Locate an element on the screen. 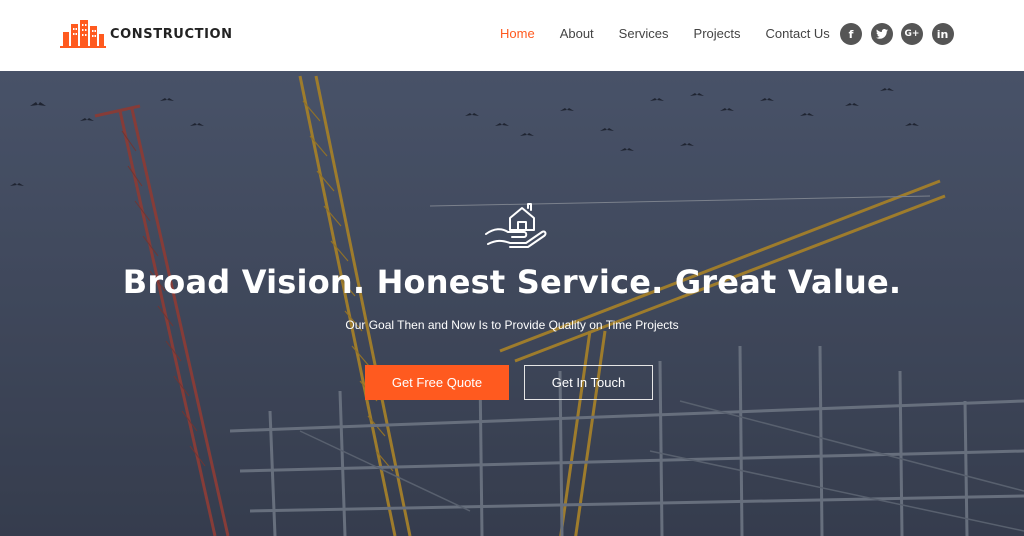  twitter-bird-icon is located at coordinates (881, 34).